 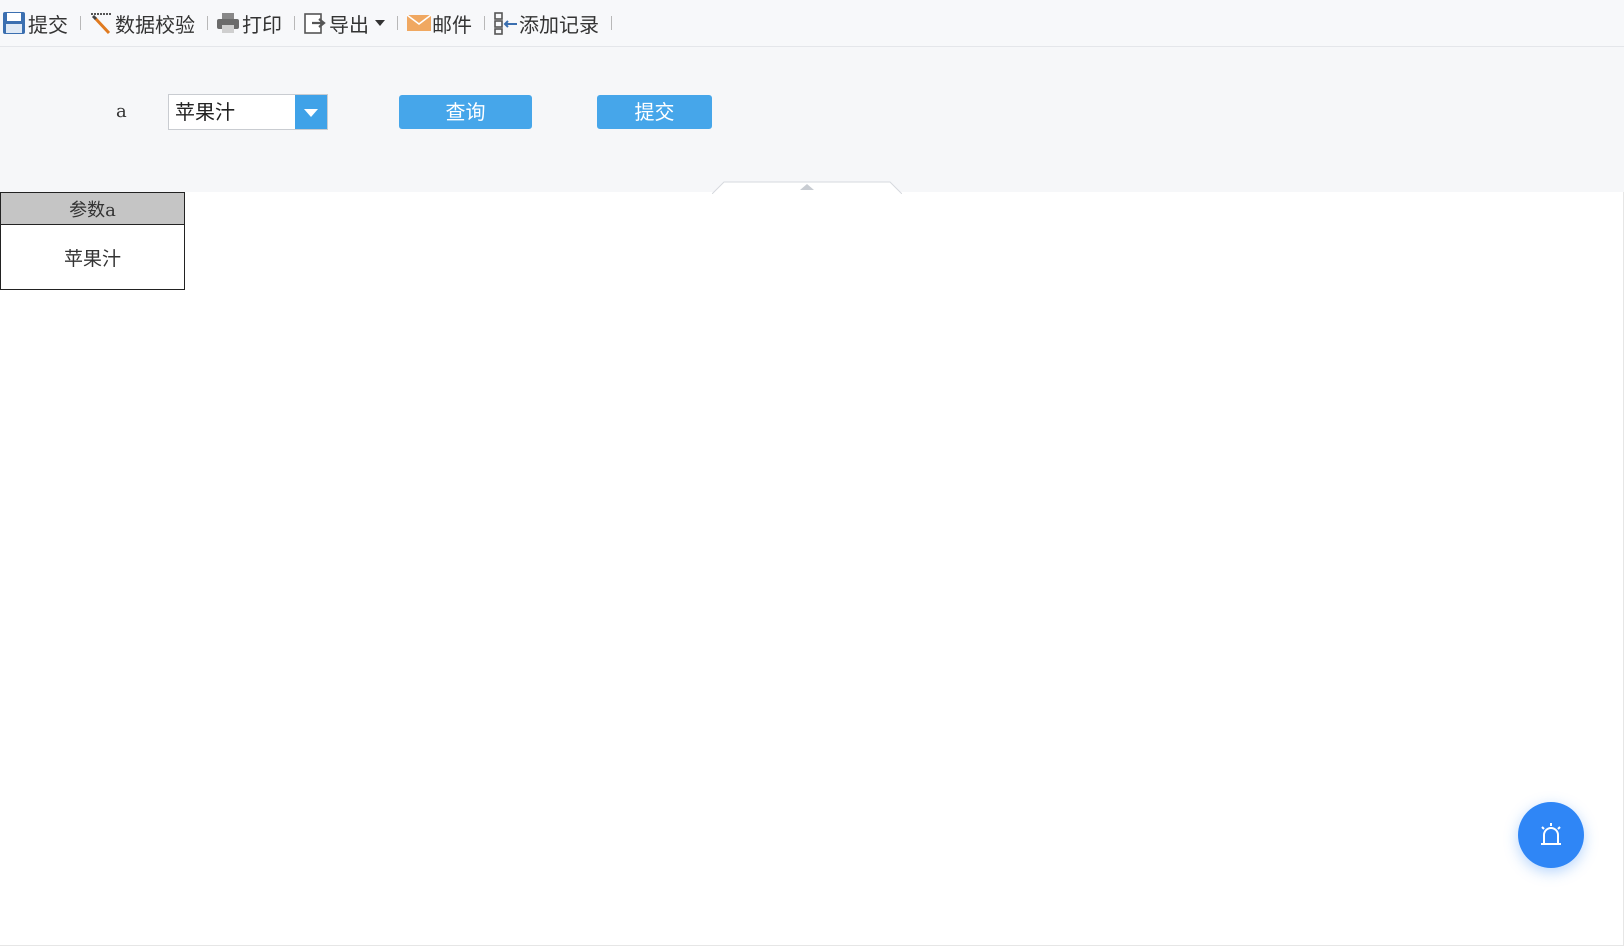 I want to click on table-cell: 苹果汁, so click(x=92, y=257).